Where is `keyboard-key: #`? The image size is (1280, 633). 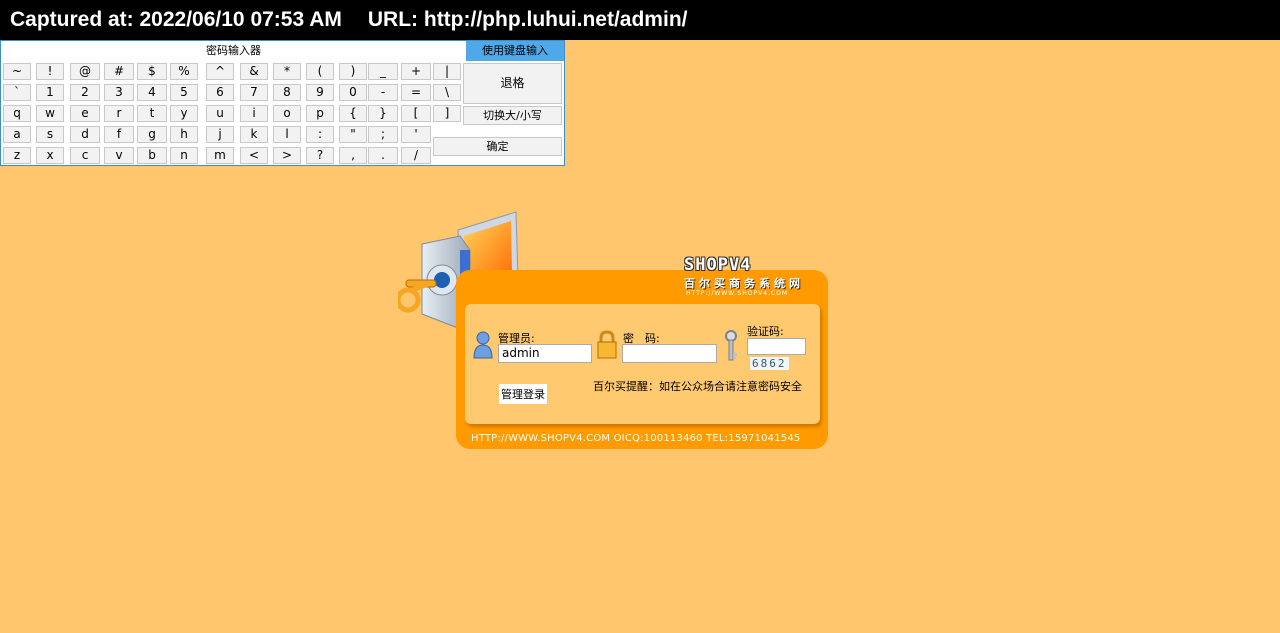
keyboard-key: # is located at coordinates (119, 71).